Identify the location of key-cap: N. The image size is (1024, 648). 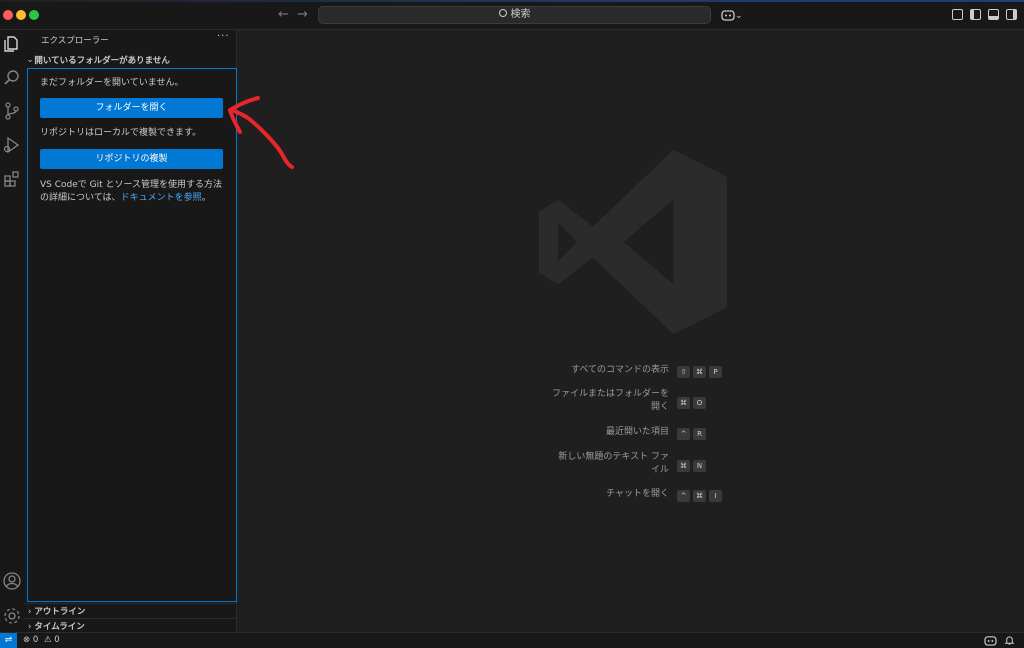
(699, 466).